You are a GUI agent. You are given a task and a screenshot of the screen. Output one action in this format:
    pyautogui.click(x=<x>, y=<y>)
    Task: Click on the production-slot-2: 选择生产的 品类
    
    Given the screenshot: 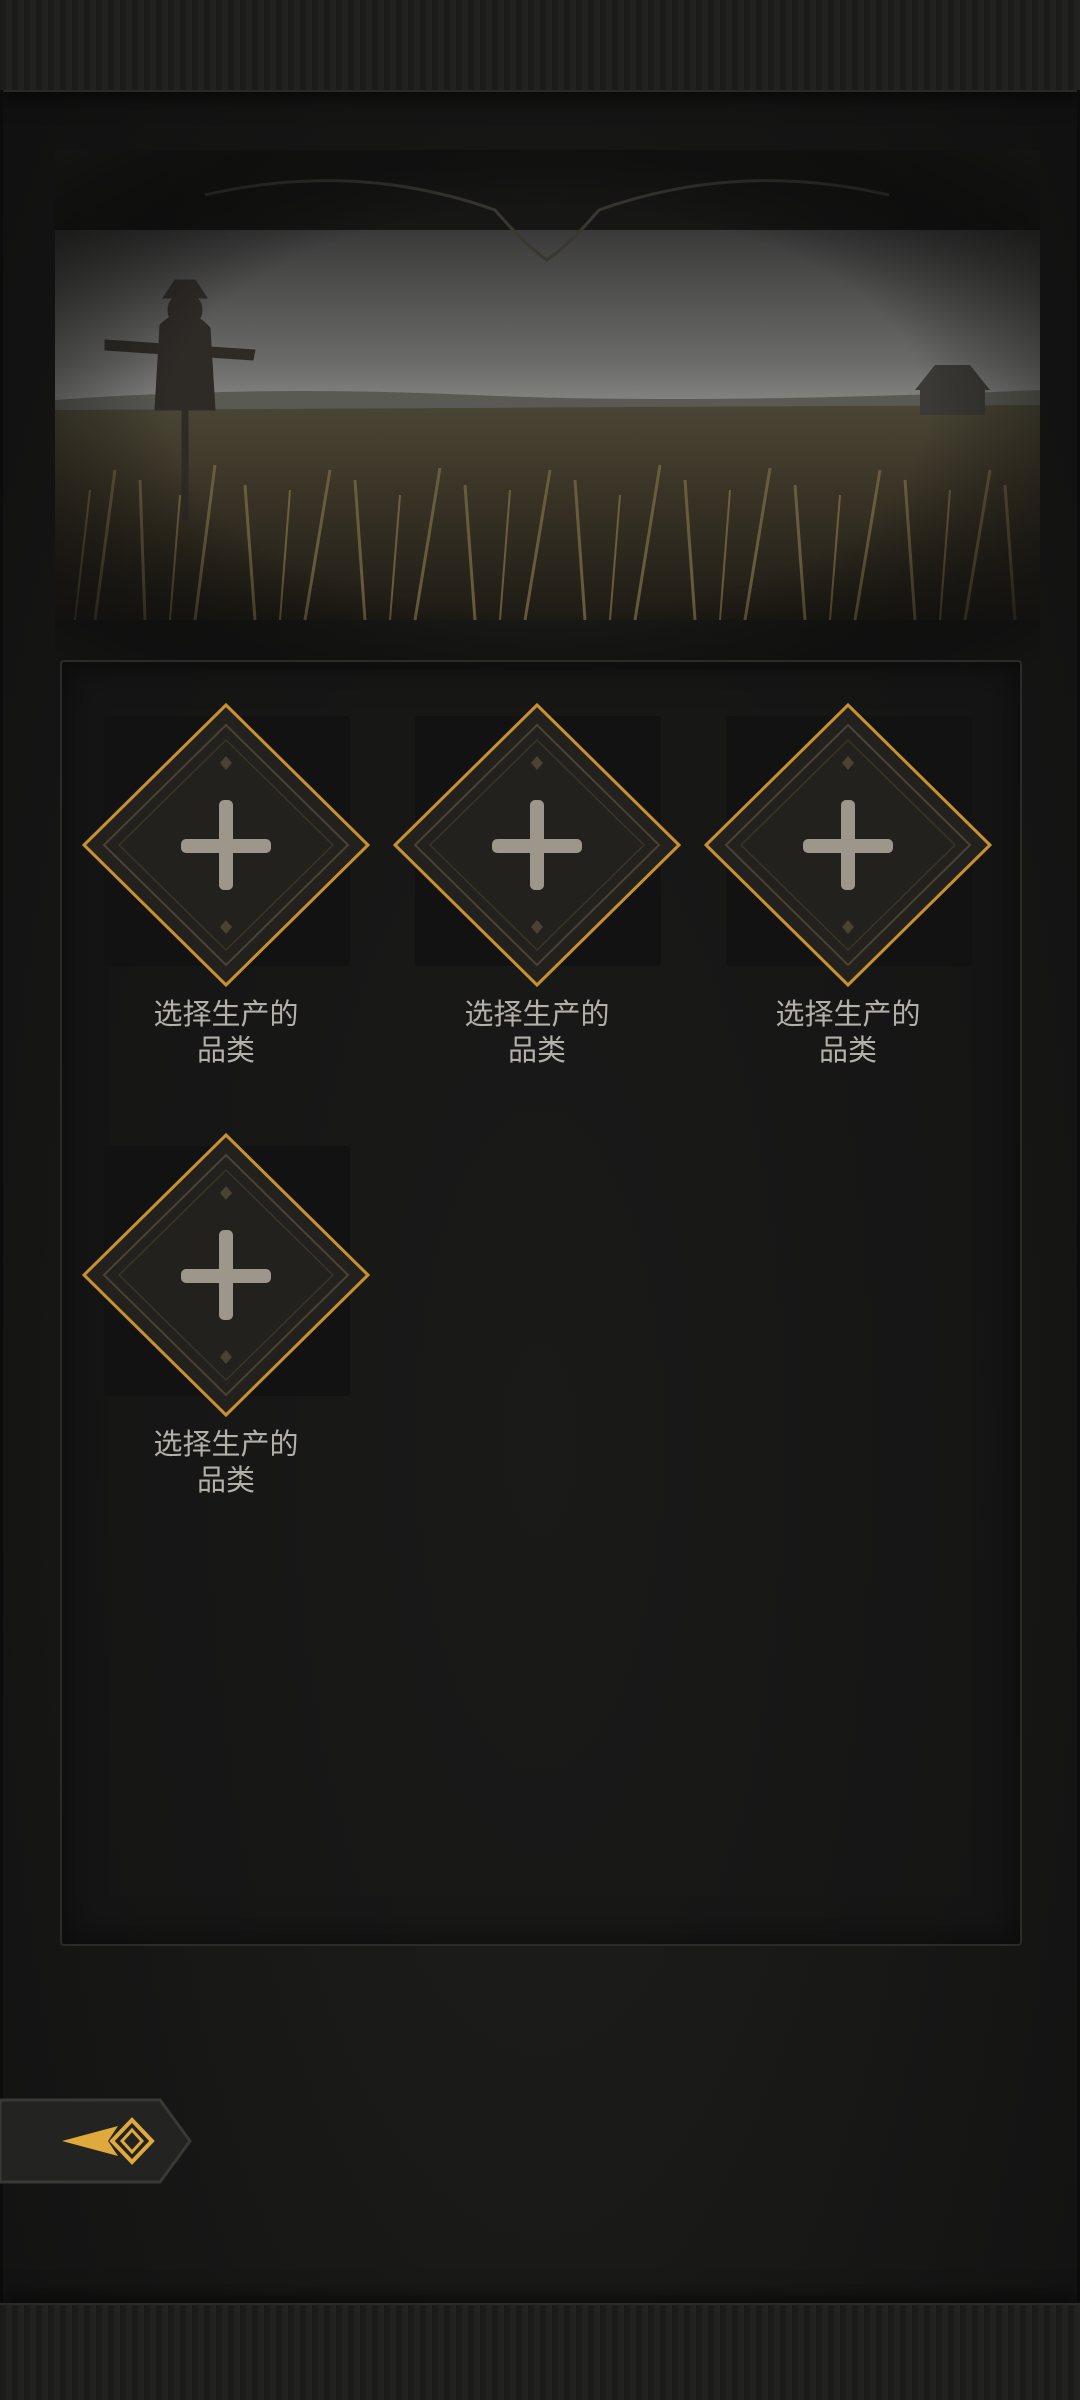 What is the action you would take?
    pyautogui.click(x=527, y=864)
    